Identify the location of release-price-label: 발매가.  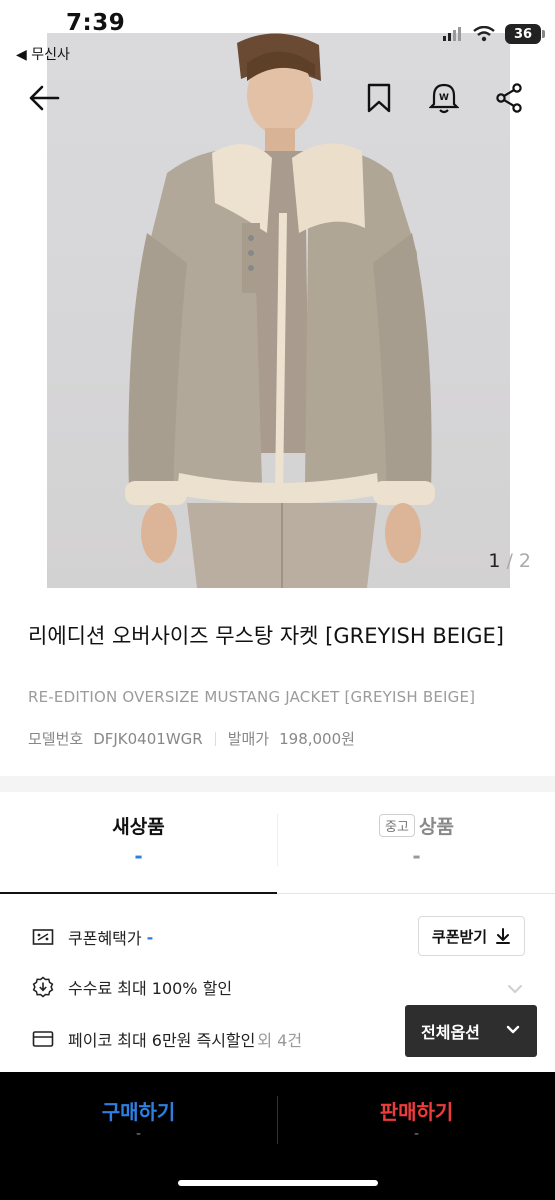
(248, 739).